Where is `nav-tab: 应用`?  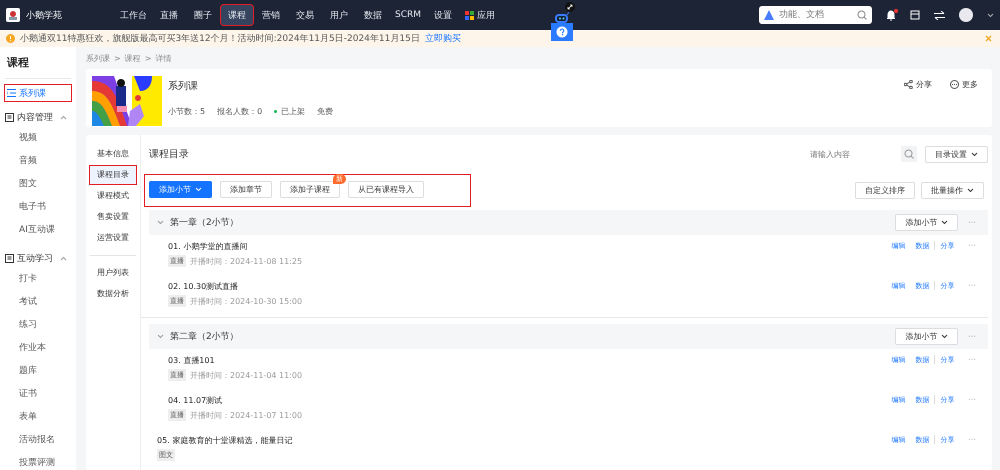 nav-tab: 应用 is located at coordinates (480, 15).